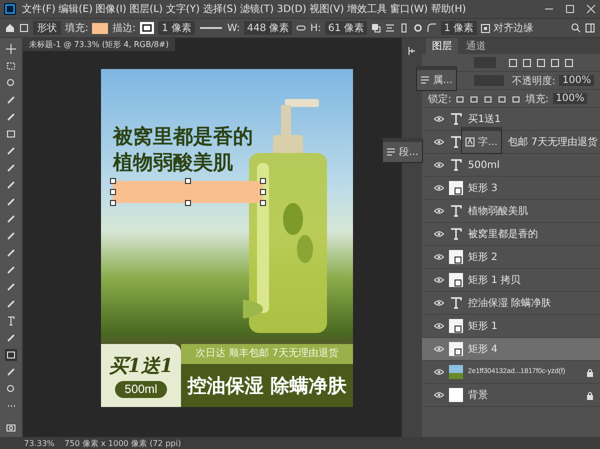  Describe the element at coordinates (326, 9) in the screenshot. I see `menu-item: 视图(V)` at that location.